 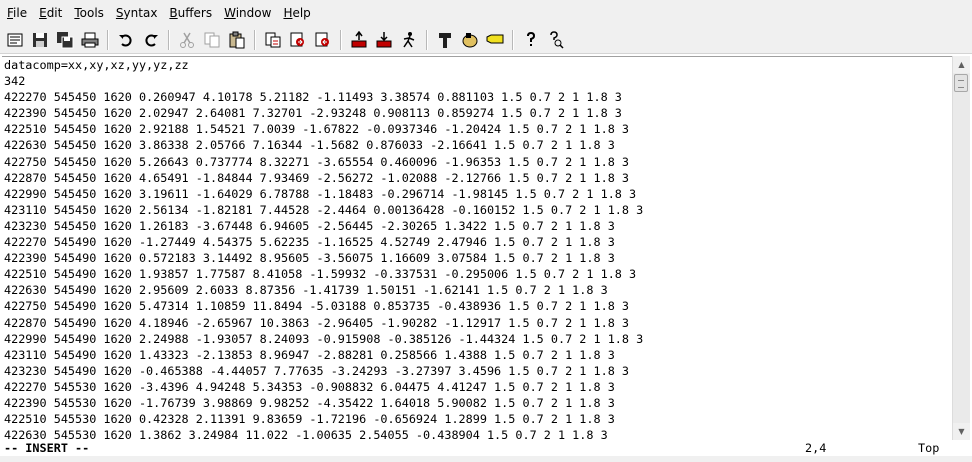 I want to click on menu-syntax-accel: S, so click(x=119, y=13).